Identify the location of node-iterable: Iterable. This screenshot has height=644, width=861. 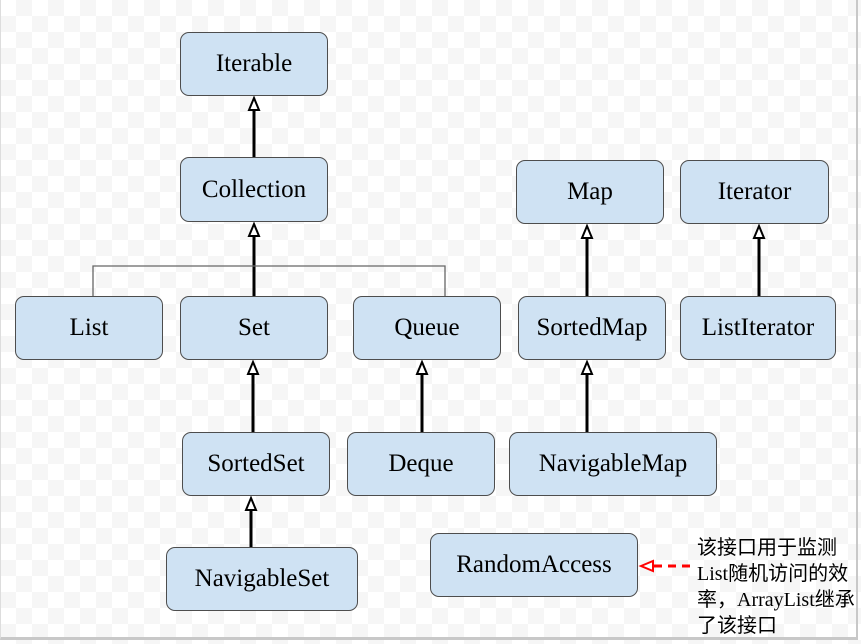
(254, 64).